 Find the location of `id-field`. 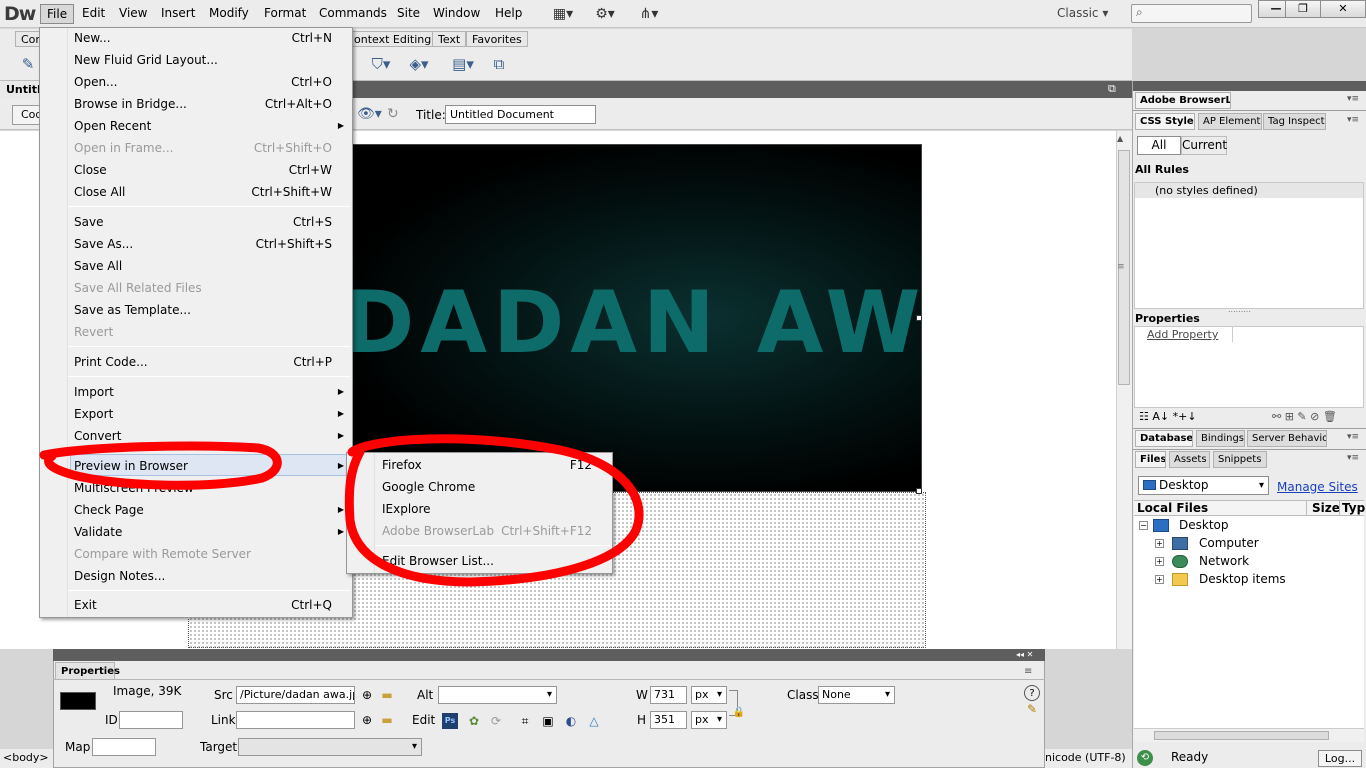

id-field is located at coordinates (151, 720).